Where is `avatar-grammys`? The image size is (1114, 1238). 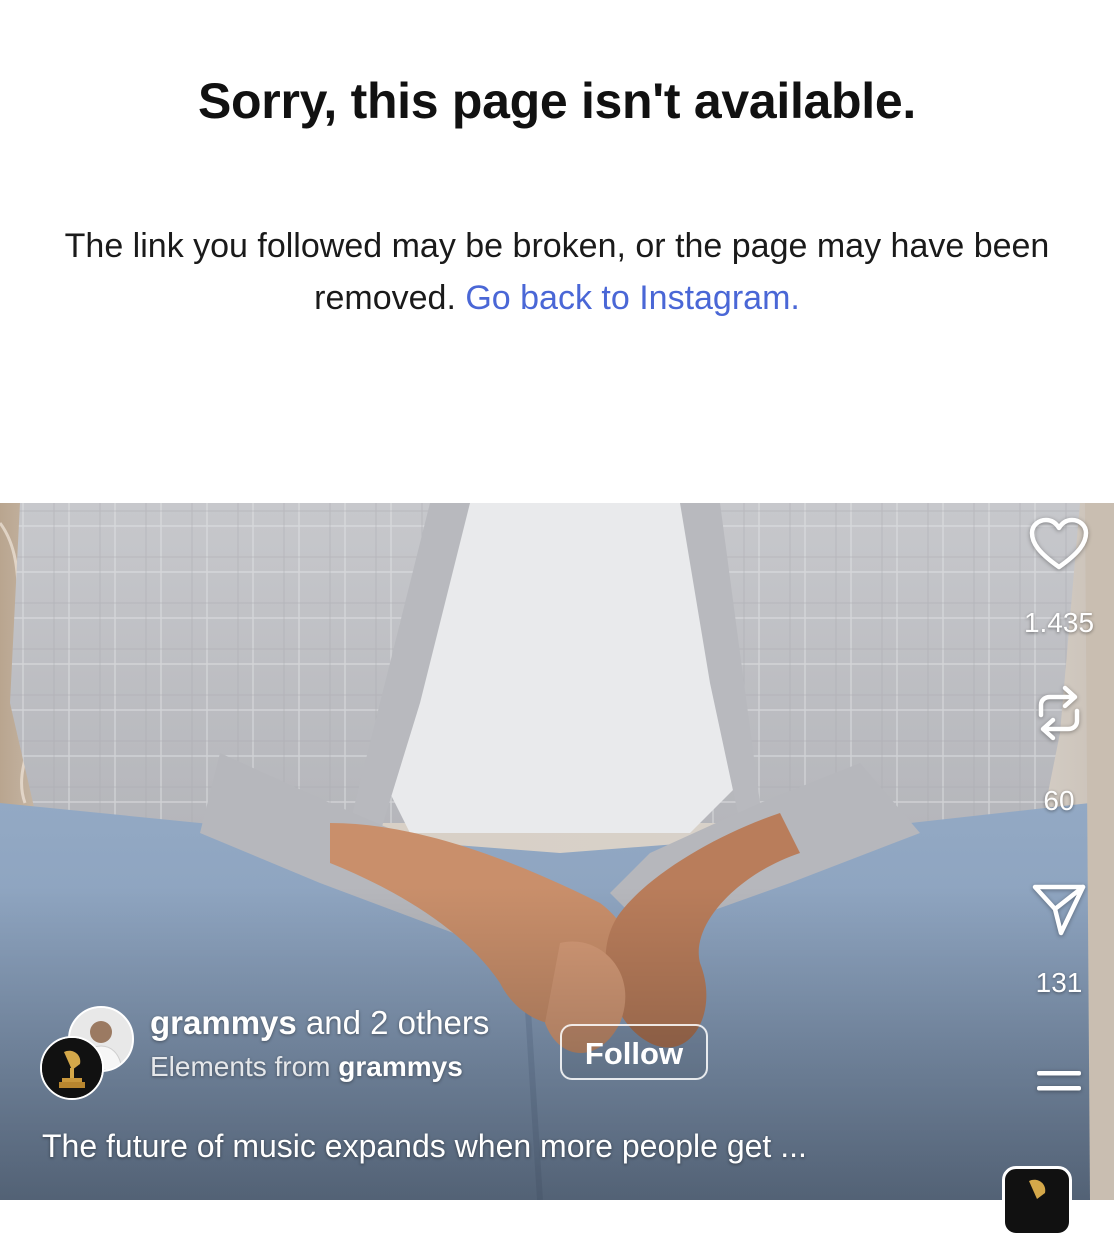
avatar-grammys is located at coordinates (72, 1068).